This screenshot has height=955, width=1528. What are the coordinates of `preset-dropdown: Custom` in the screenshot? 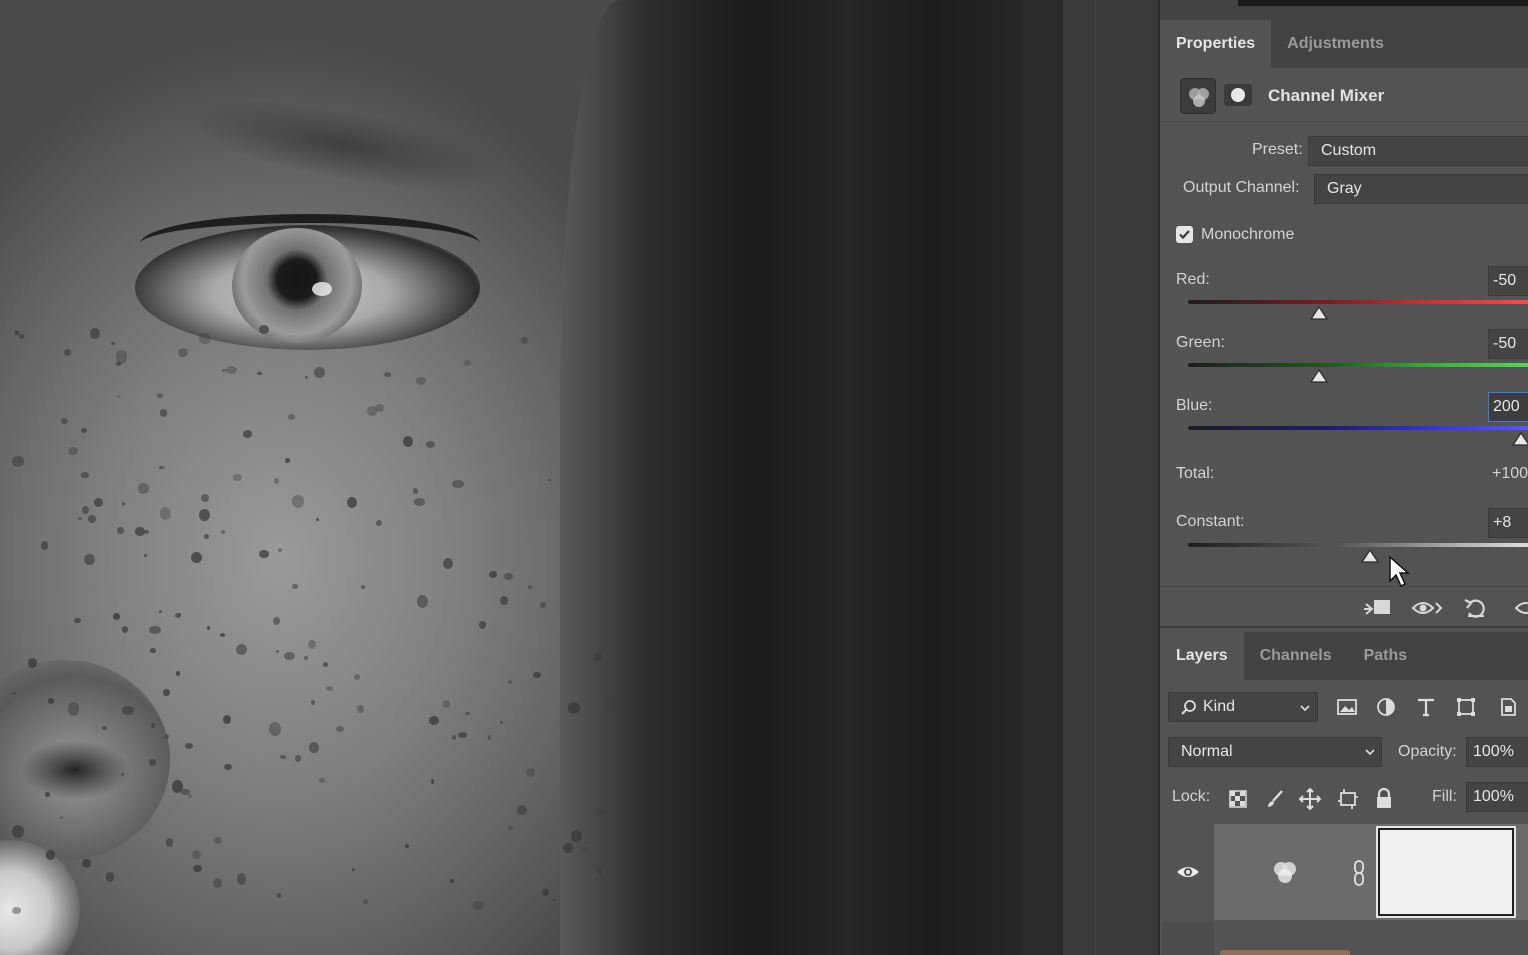 It's located at (1418, 151).